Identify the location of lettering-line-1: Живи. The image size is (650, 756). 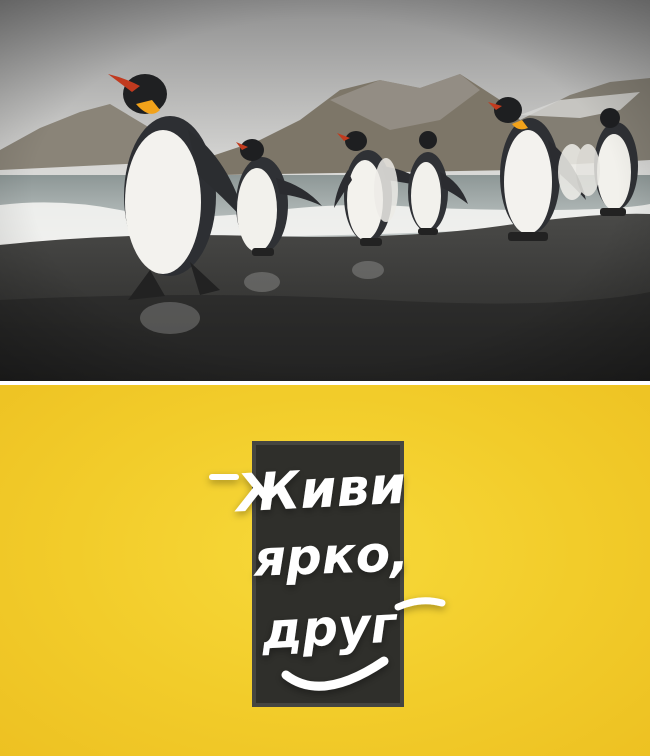
(319, 490).